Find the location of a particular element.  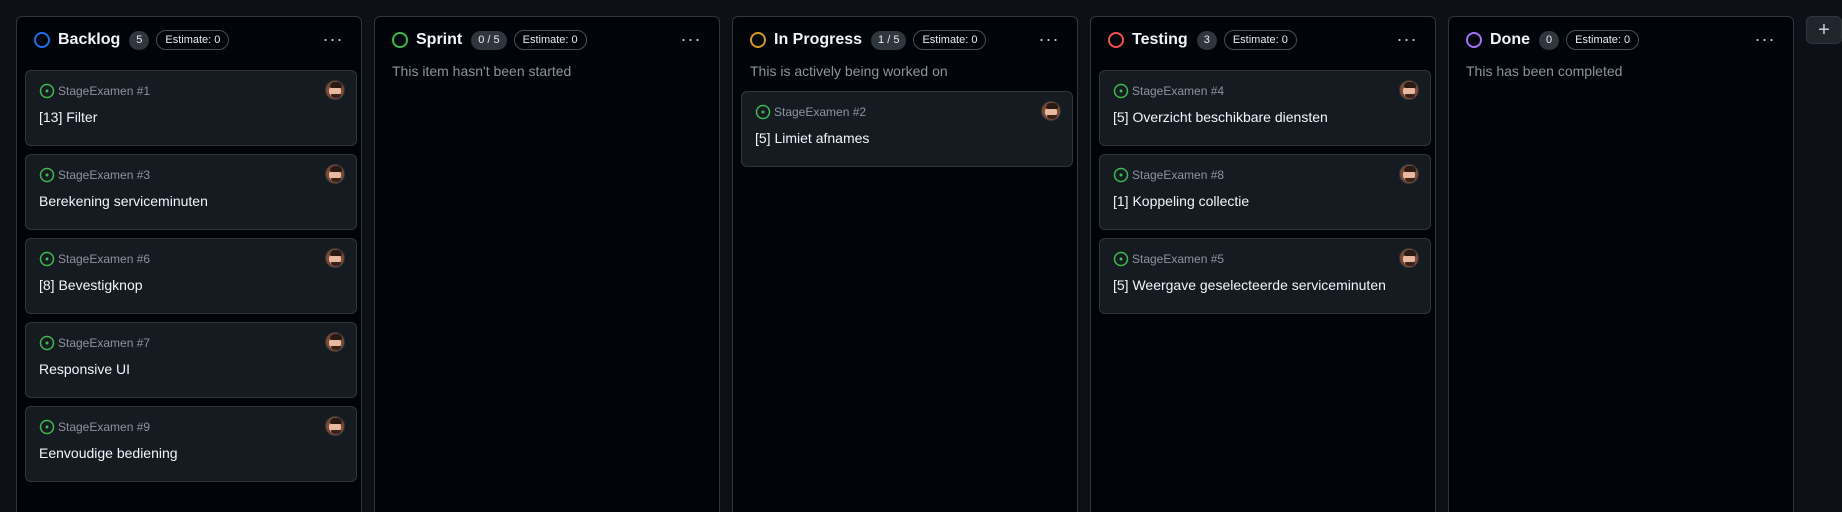

column-header: Testing 3 Estimate: 0 is located at coordinates (1263, 40).